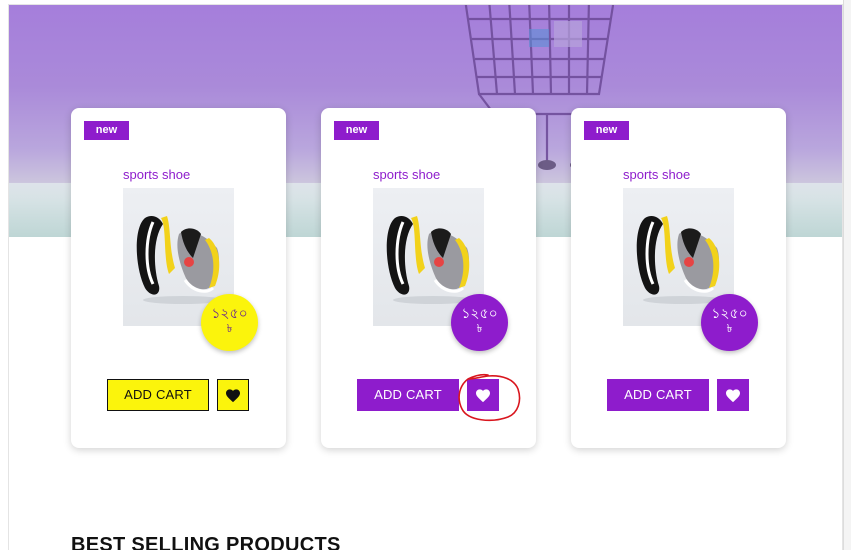 The height and width of the screenshot is (550, 851). What do you see at coordinates (489, 397) in the screenshot?
I see `annotation-circle` at bounding box center [489, 397].